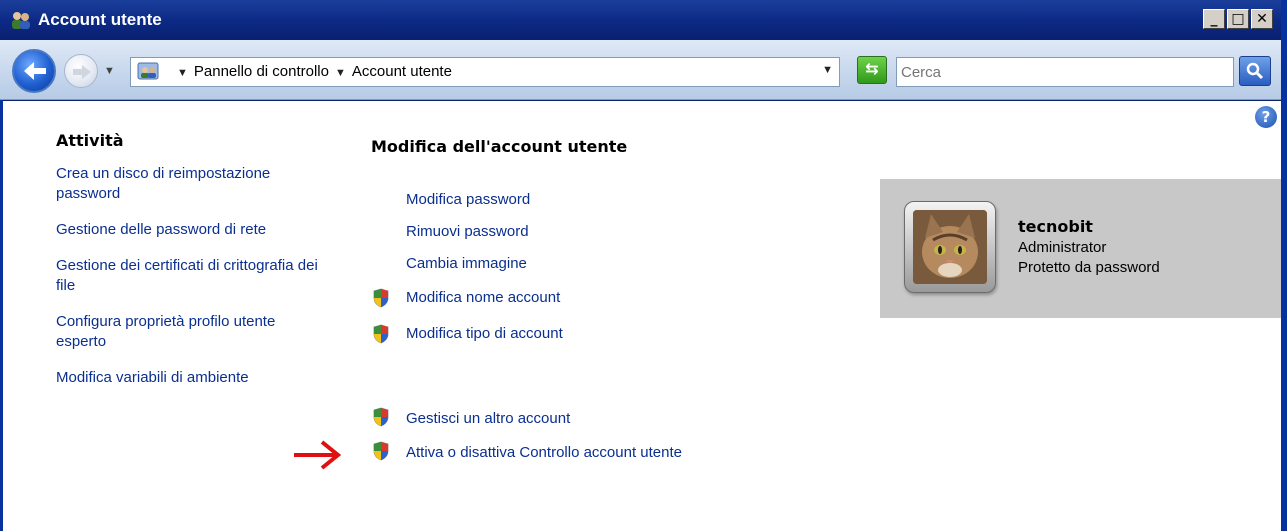  I want to click on task-manage-network-passwords: Gestione delle password di rete, so click(191, 230).